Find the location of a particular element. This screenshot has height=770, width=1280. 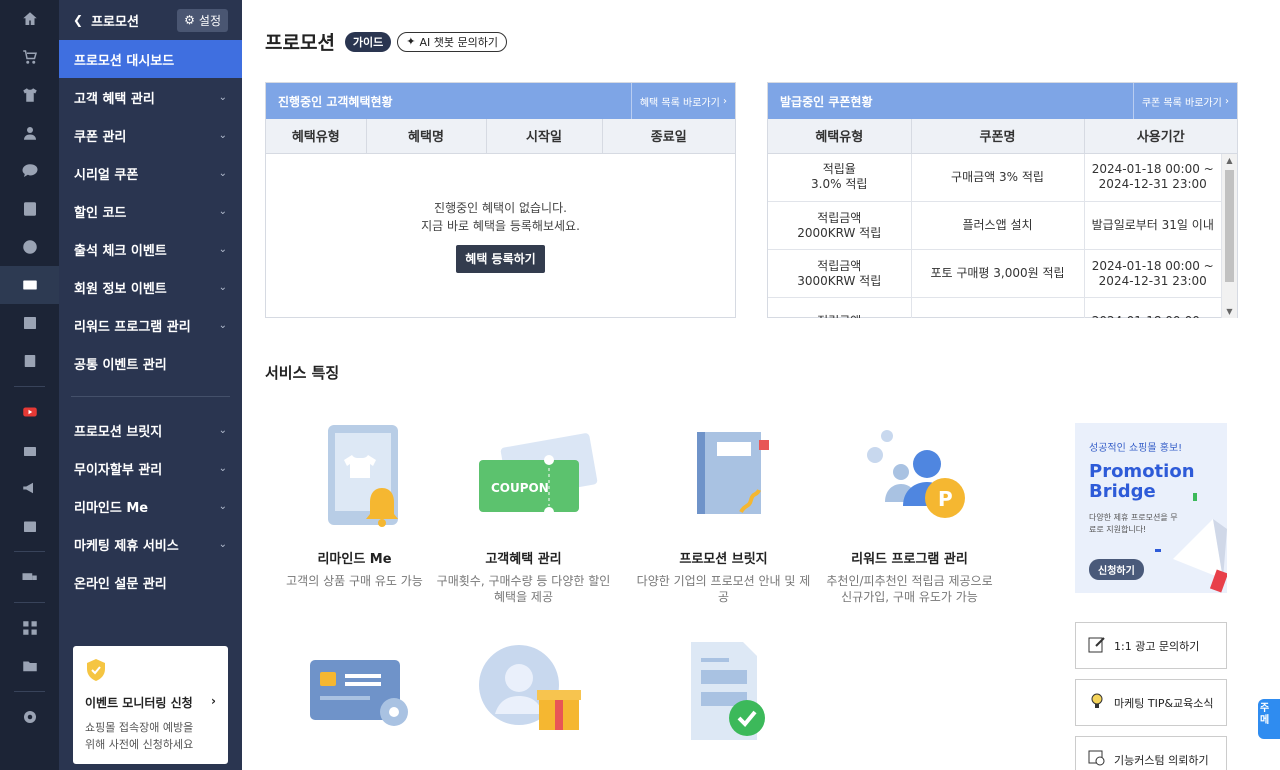

store-icon is located at coordinates (29, 450).